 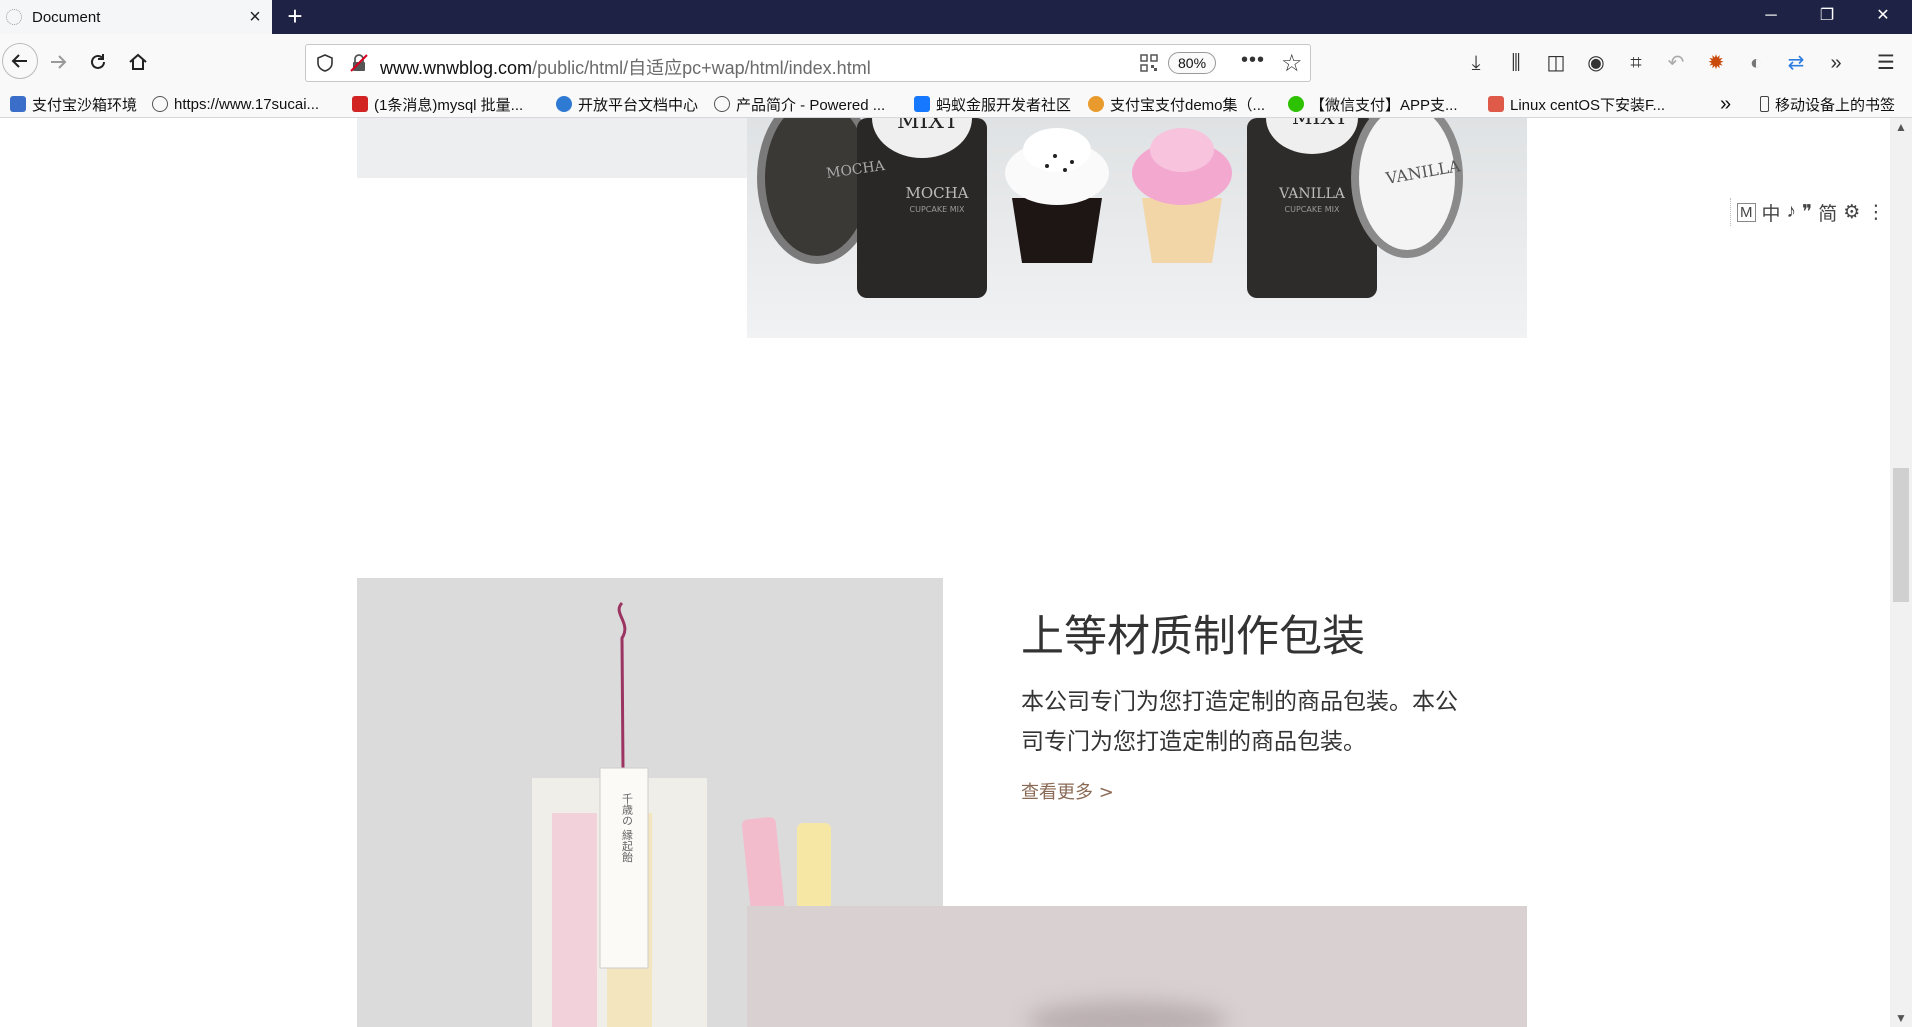 I want to click on home-button, so click(x=138, y=62).